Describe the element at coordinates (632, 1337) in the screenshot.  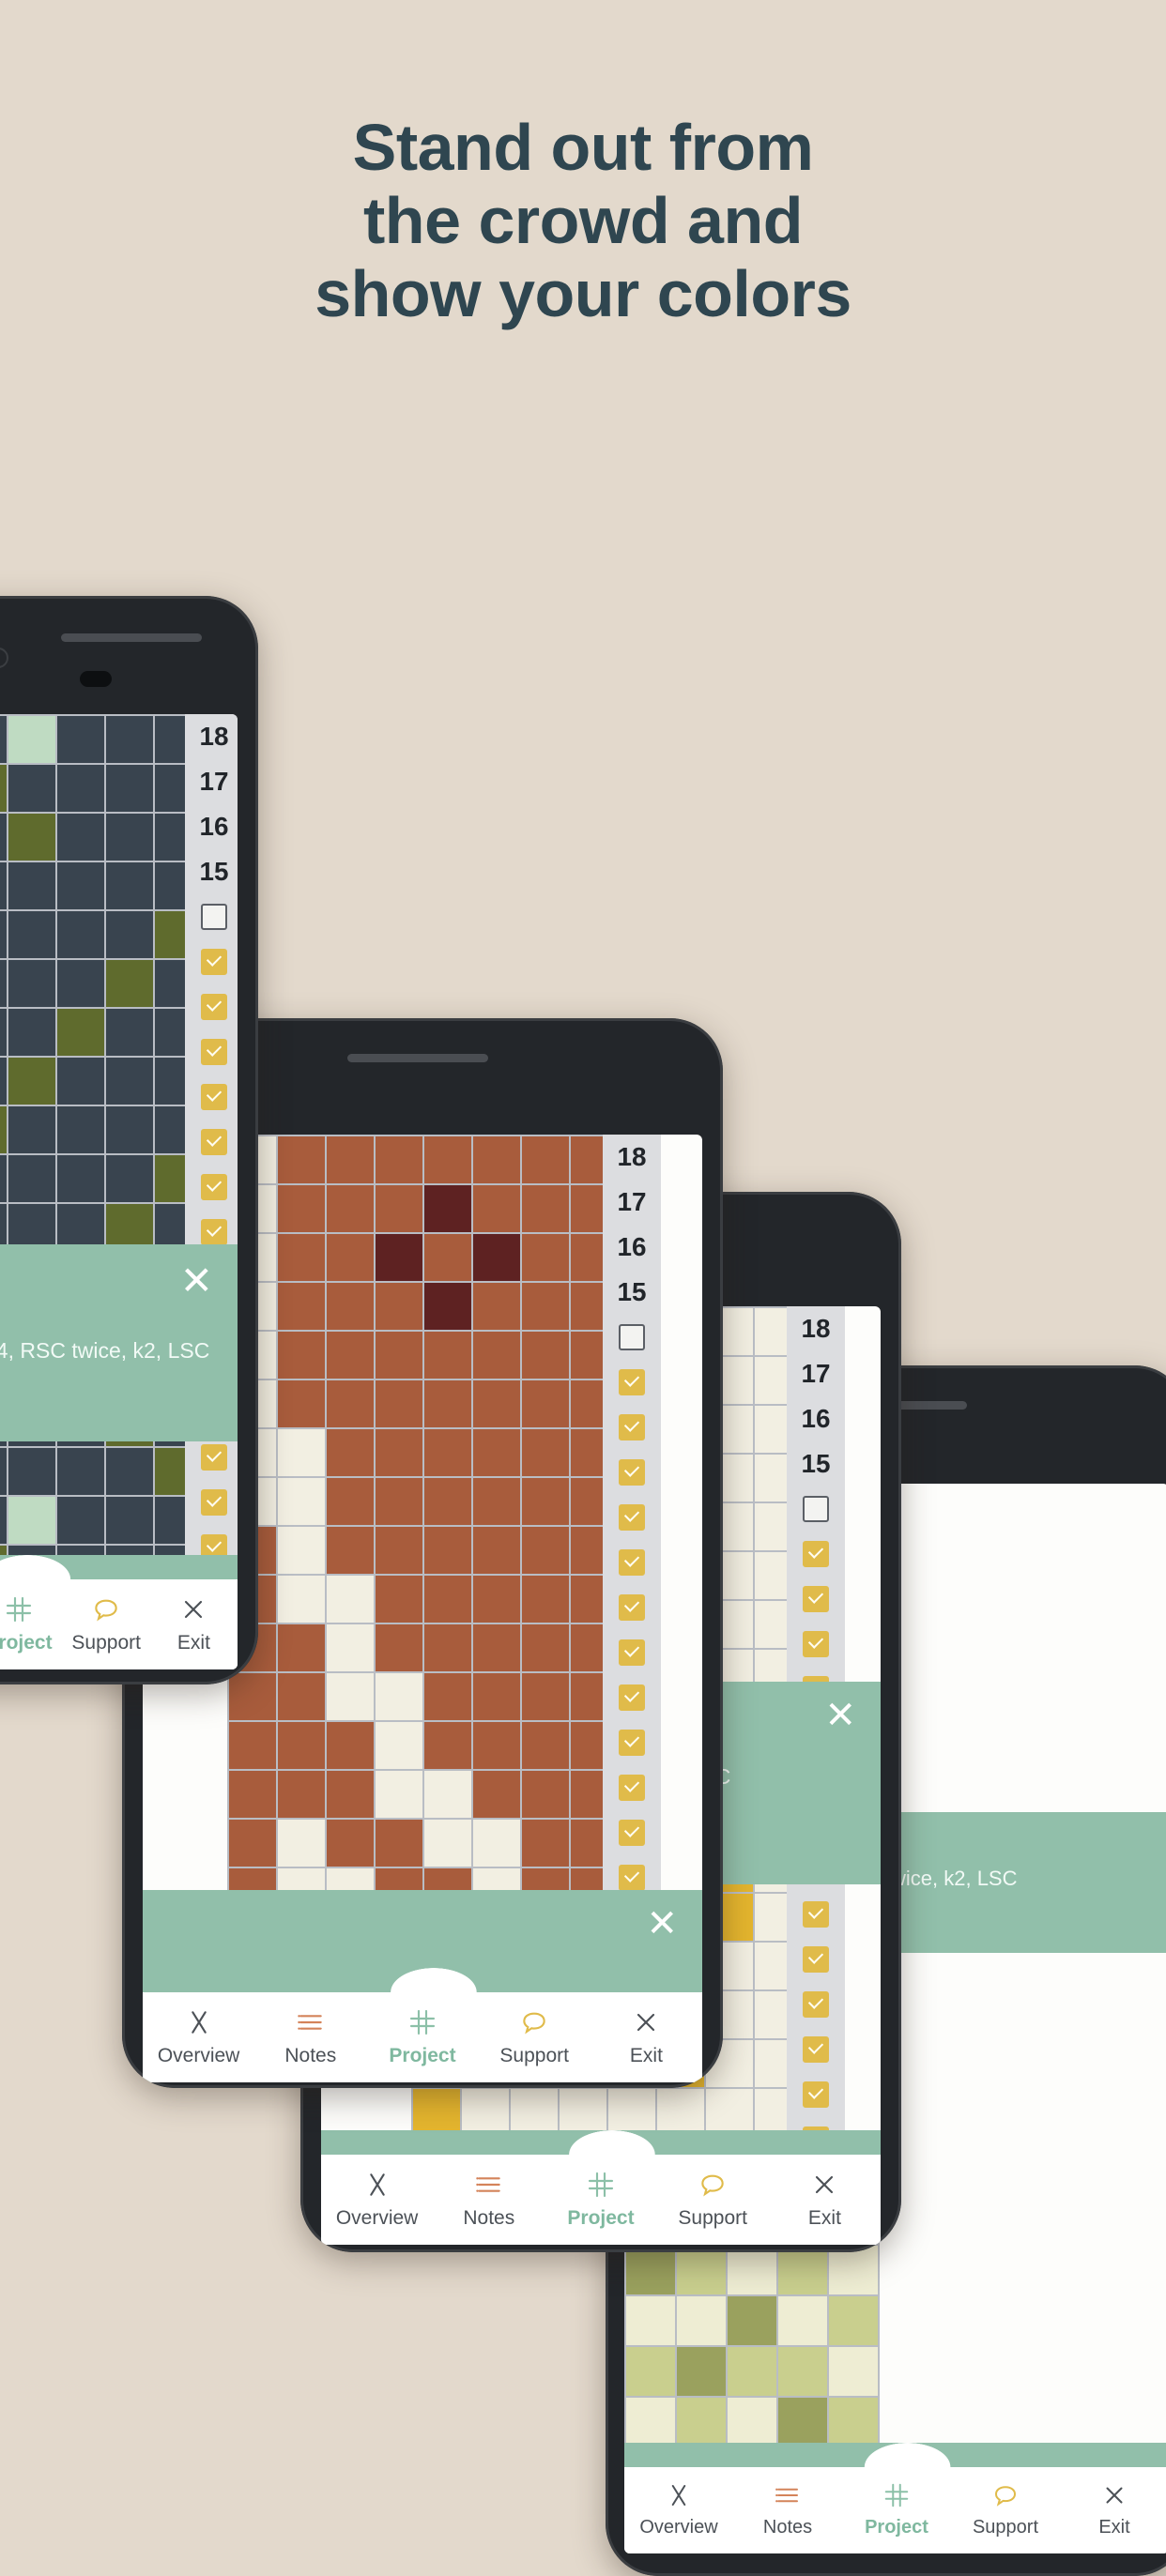
I see `row-checkbox` at that location.